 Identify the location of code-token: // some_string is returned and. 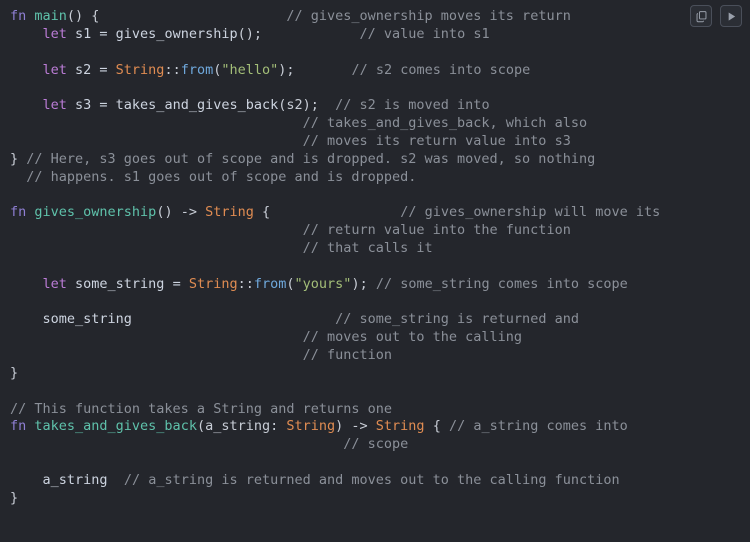
(457, 319).